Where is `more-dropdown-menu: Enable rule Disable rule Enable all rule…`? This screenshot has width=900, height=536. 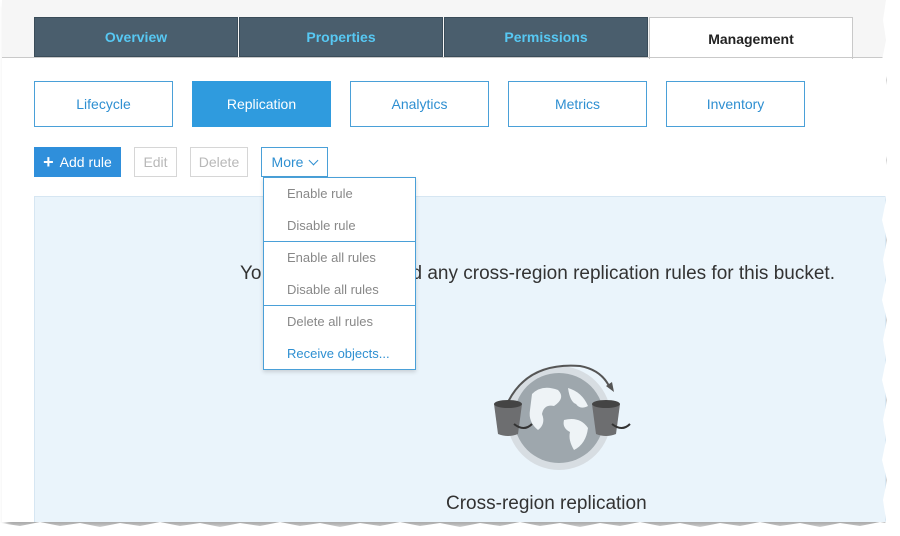 more-dropdown-menu: Enable rule Disable rule Enable all rule… is located at coordinates (339, 273).